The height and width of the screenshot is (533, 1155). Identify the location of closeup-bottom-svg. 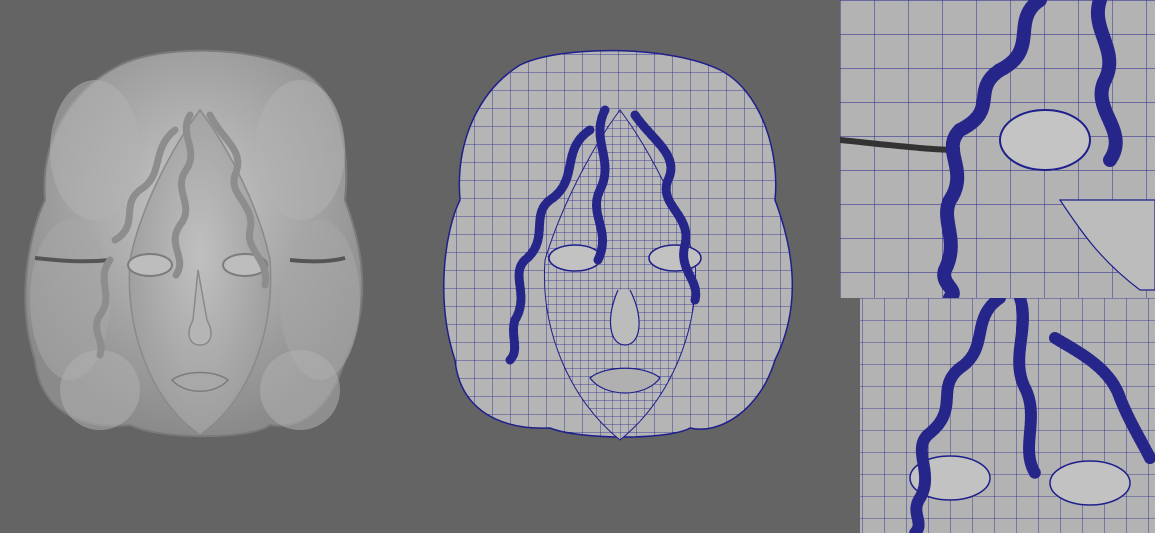
(997, 415).